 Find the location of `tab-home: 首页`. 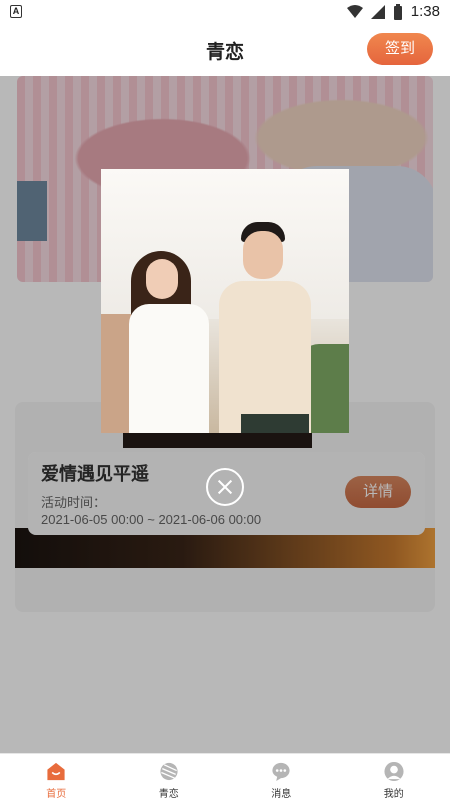

tab-home: 首页 is located at coordinates (56, 777).